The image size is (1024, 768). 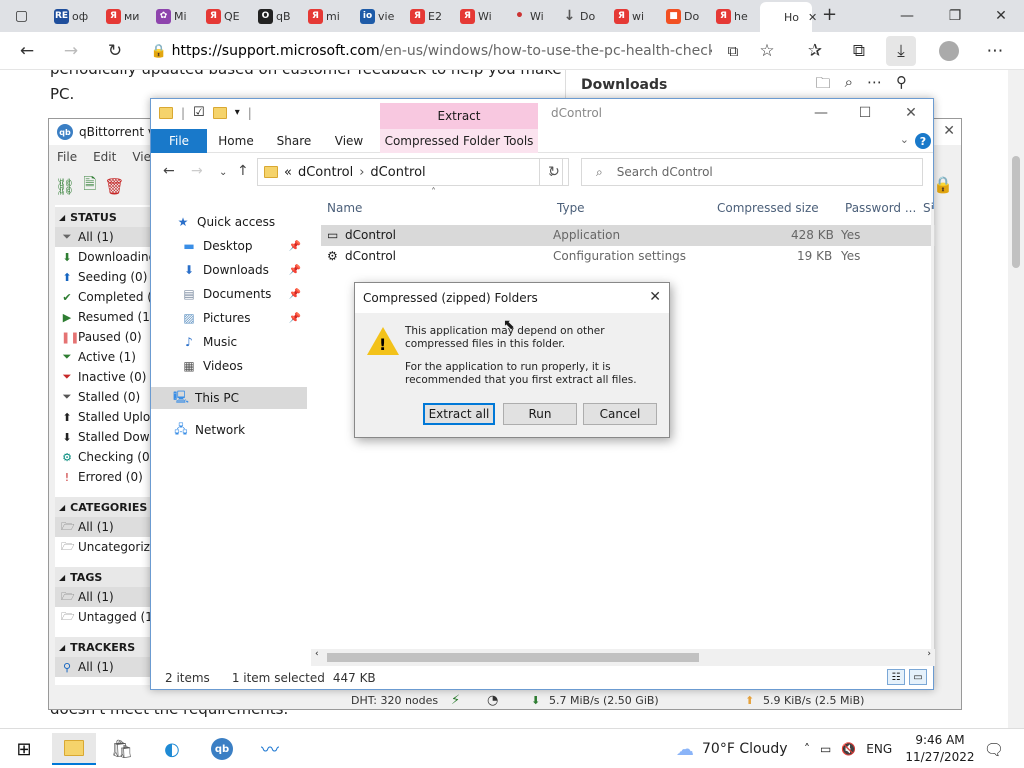 I want to click on qbt-section-categories: ◢ CATEGORIES, so click(x=103, y=507).